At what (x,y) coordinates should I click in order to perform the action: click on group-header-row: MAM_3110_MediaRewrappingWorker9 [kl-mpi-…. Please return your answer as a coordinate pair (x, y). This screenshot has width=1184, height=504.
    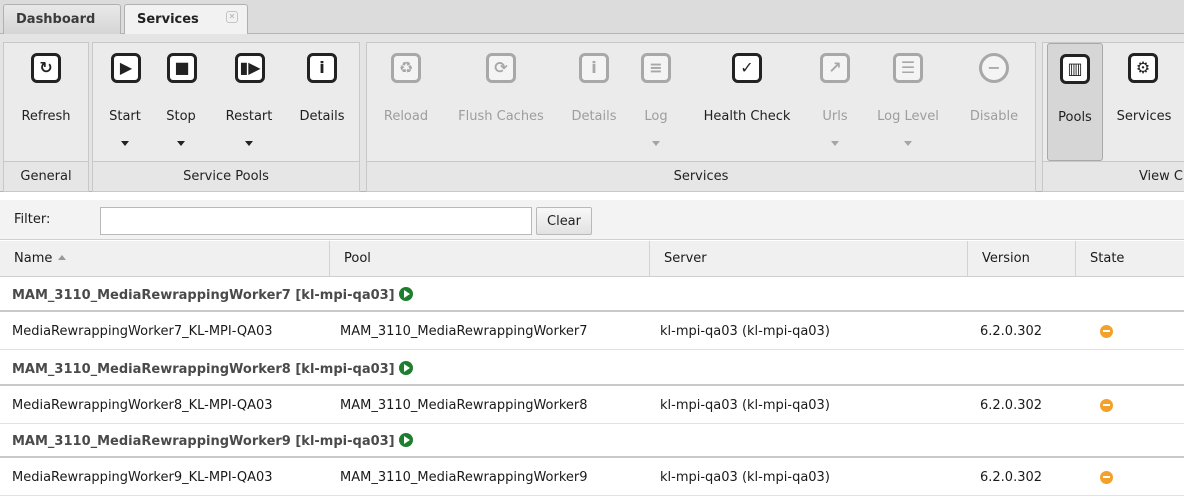
    Looking at the image, I should click on (592, 441).